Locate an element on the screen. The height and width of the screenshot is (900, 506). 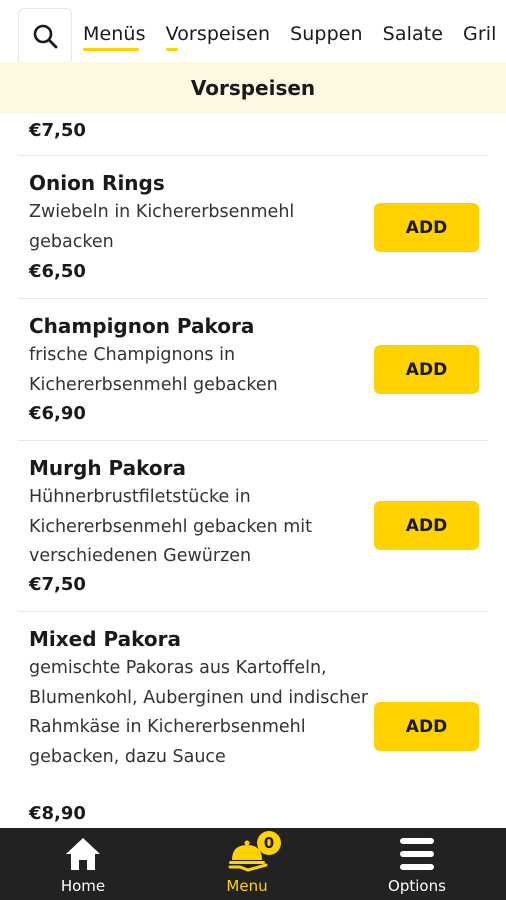
category-tabs: Menüs Vorspeisen Suppen Salate Gril is located at coordinates (294, 31).